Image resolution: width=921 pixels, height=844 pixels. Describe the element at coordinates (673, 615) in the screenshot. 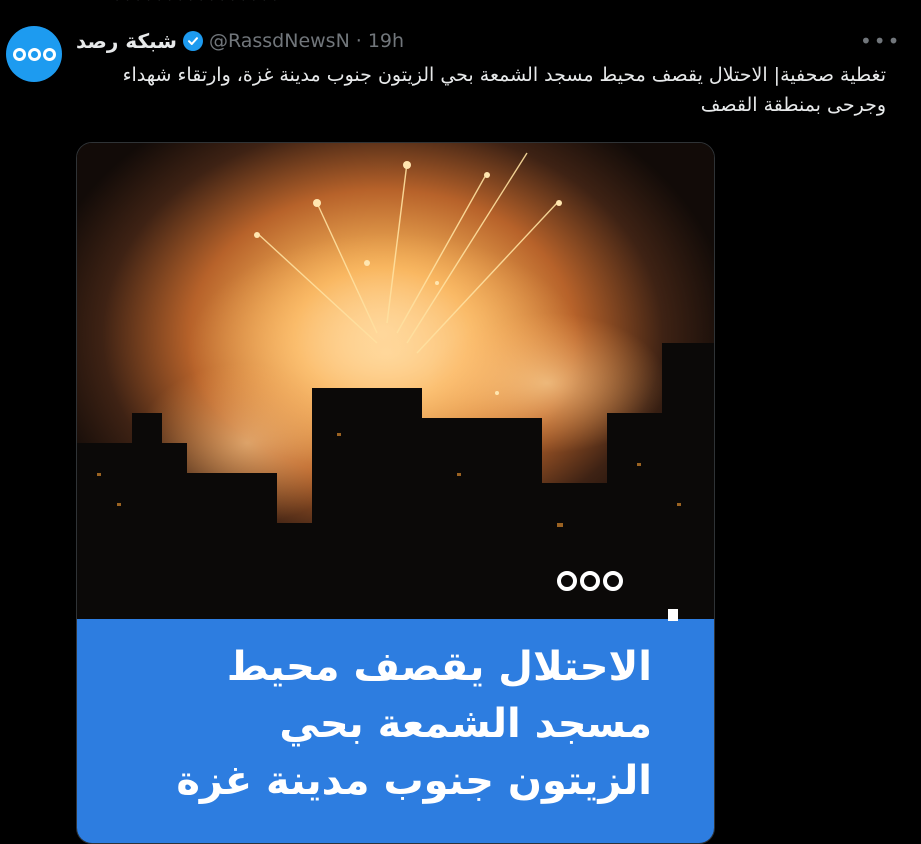

I see `caption-tab` at that location.